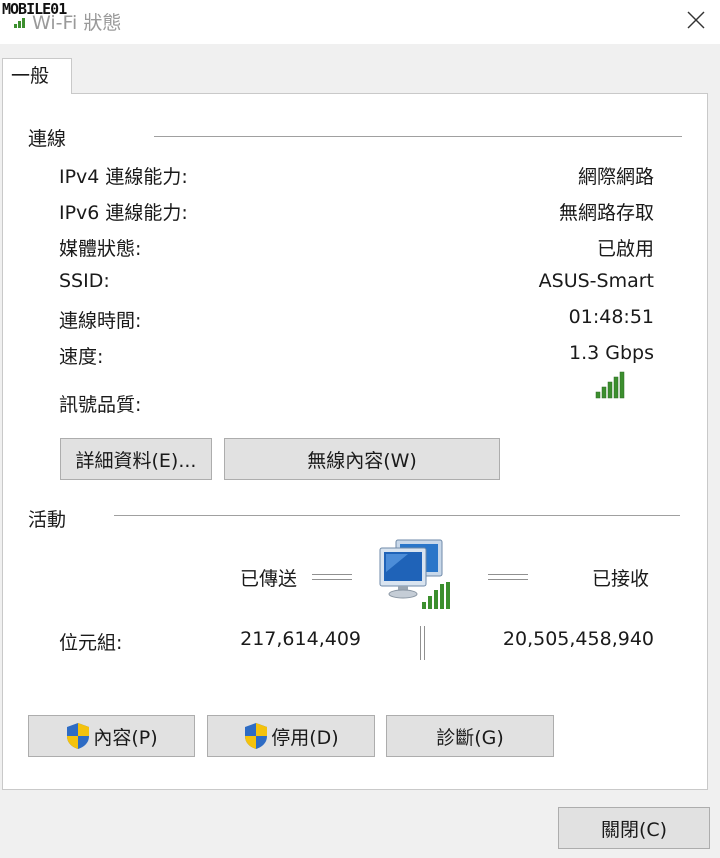 The height and width of the screenshot is (858, 720). Describe the element at coordinates (91, 643) in the screenshot. I see `bytes-label: 位元組:` at that location.